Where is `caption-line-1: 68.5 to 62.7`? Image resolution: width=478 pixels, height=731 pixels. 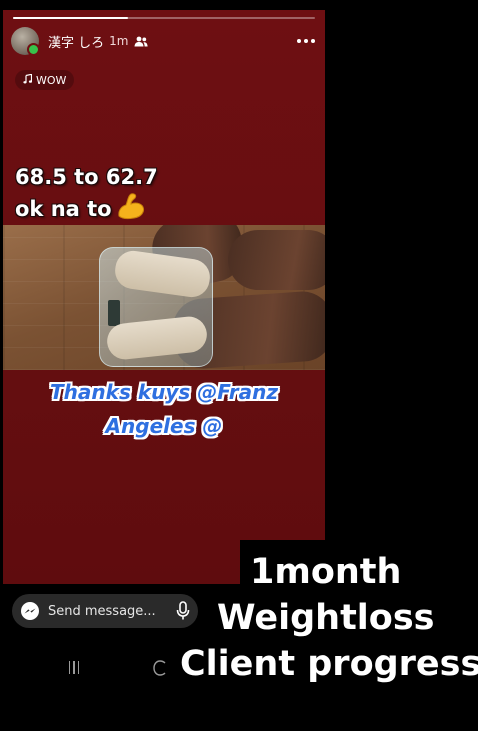 caption-line-1: 68.5 to 62.7 is located at coordinates (86, 177).